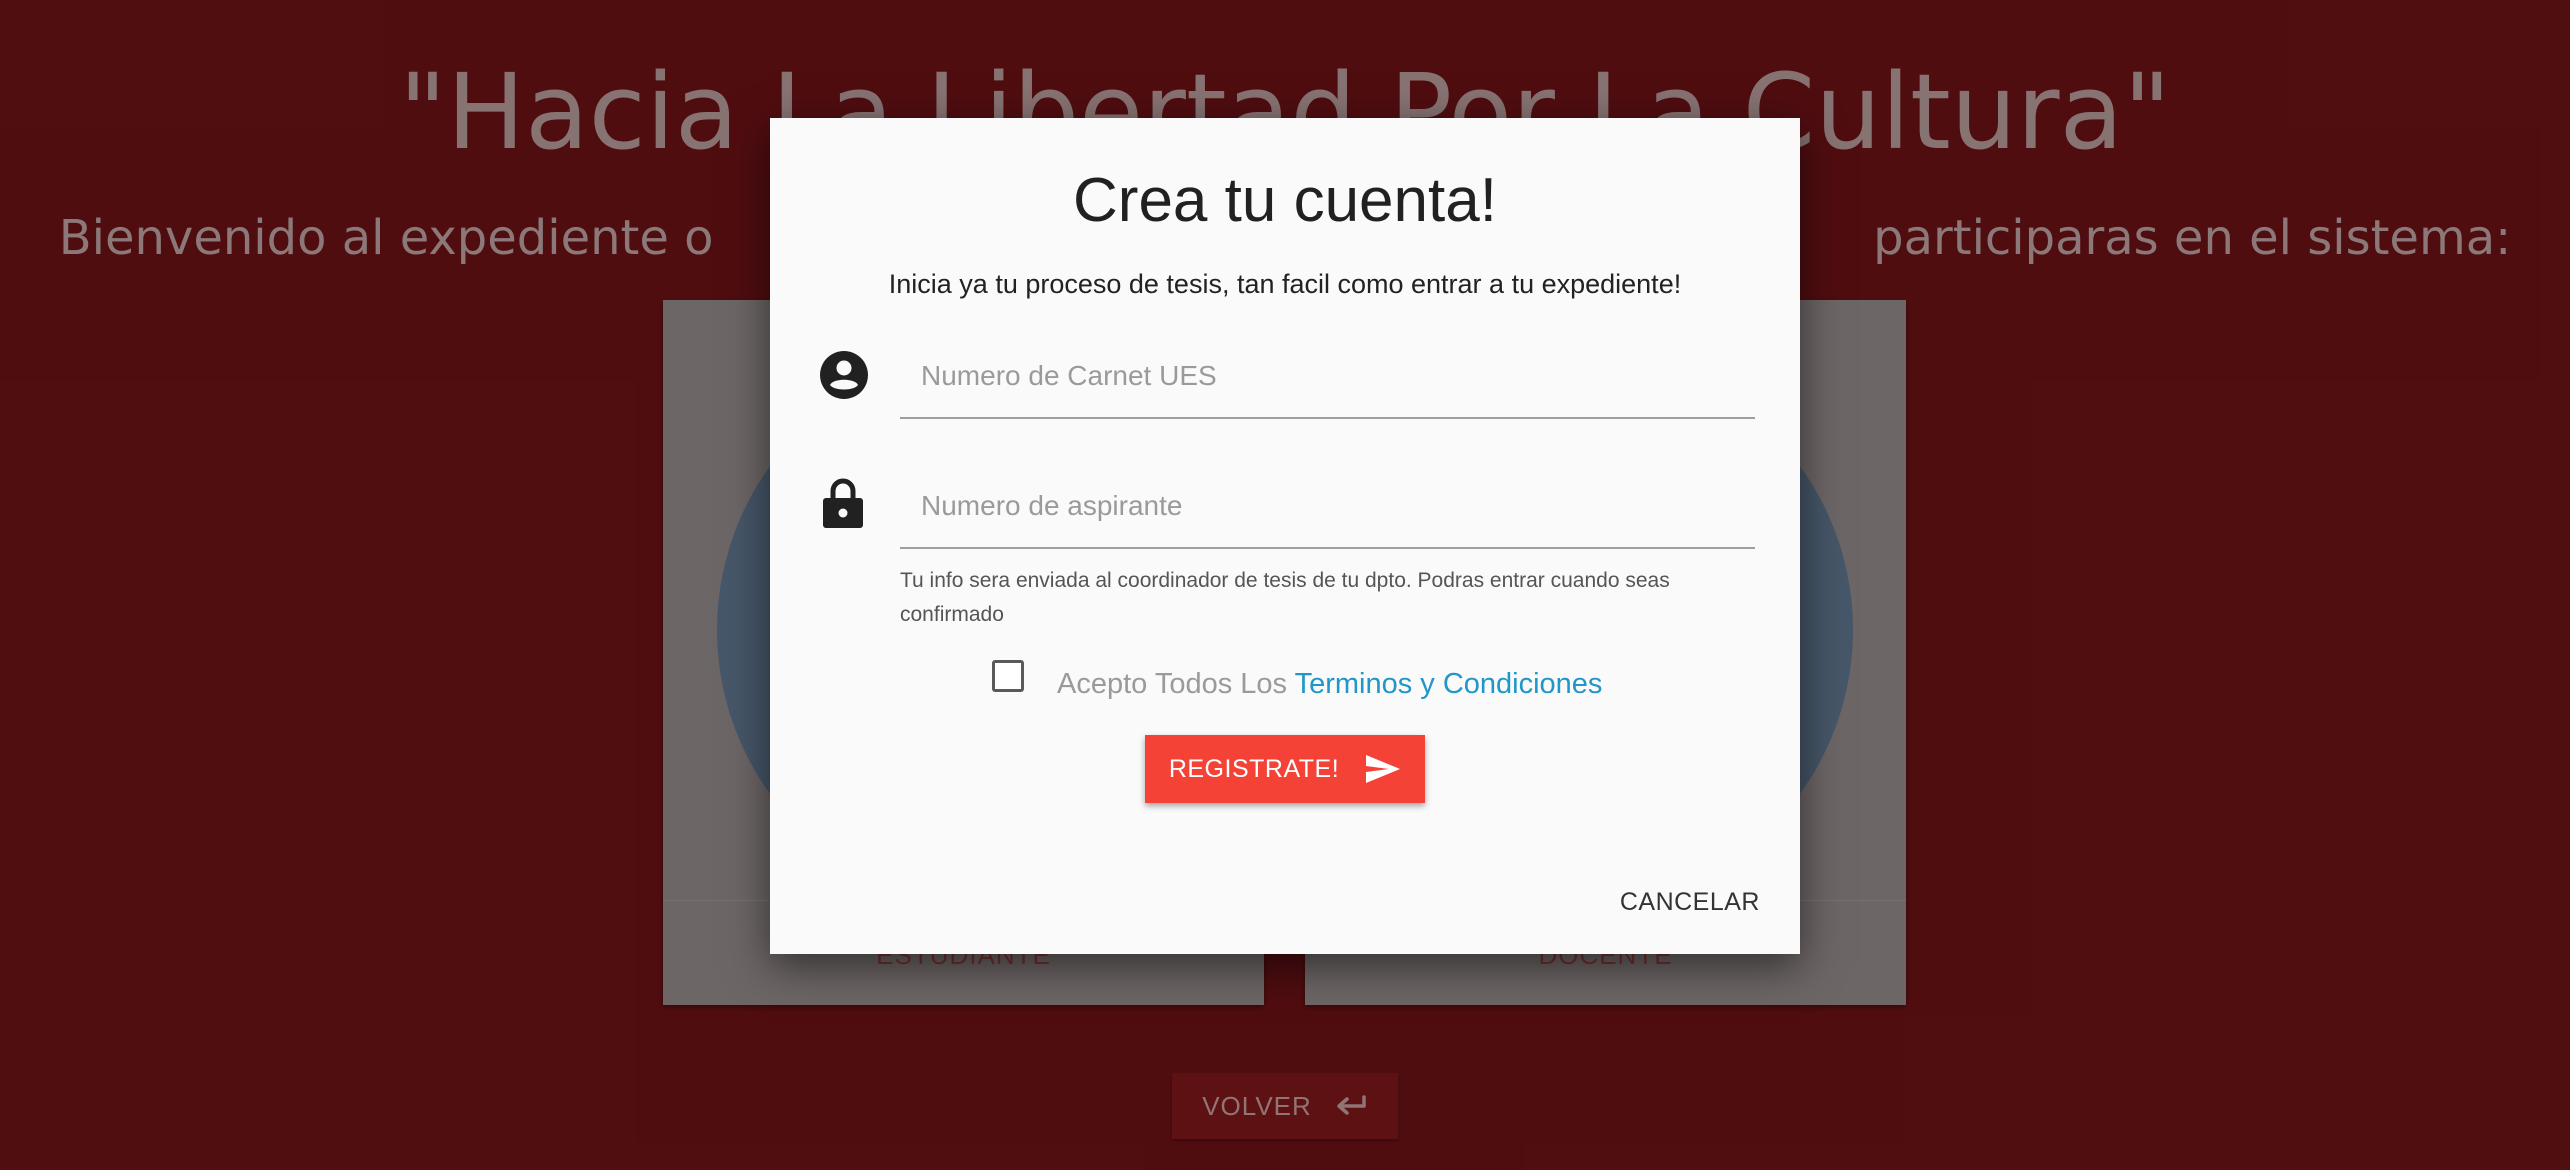  I want to click on aspirante-underline, so click(1327, 548).